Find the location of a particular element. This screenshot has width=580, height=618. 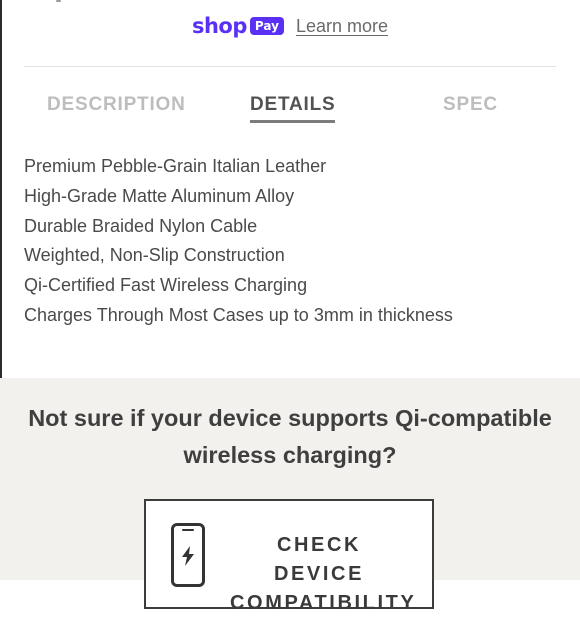

check-device-label-line-1: CHECK DEVICE is located at coordinates (319, 559).